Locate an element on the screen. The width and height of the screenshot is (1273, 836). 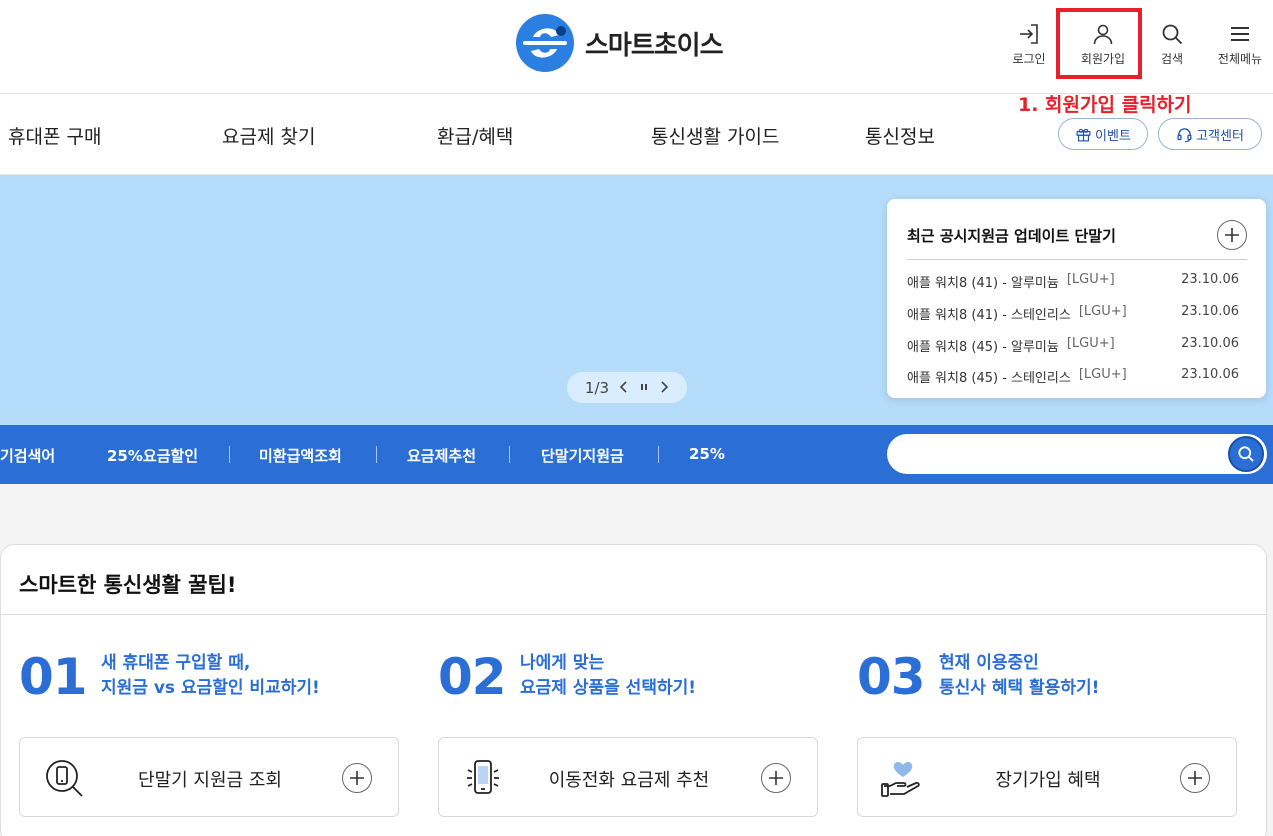
slider-pause-button is located at coordinates (644, 388).